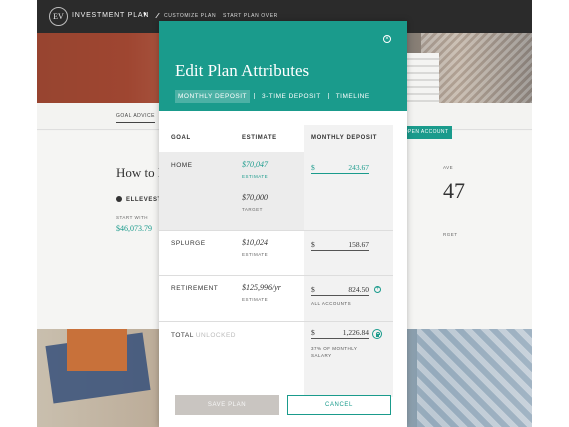  Describe the element at coordinates (334, 348) in the screenshot. I see `salary-percent-note: 37% OF MONTHLY` at that location.